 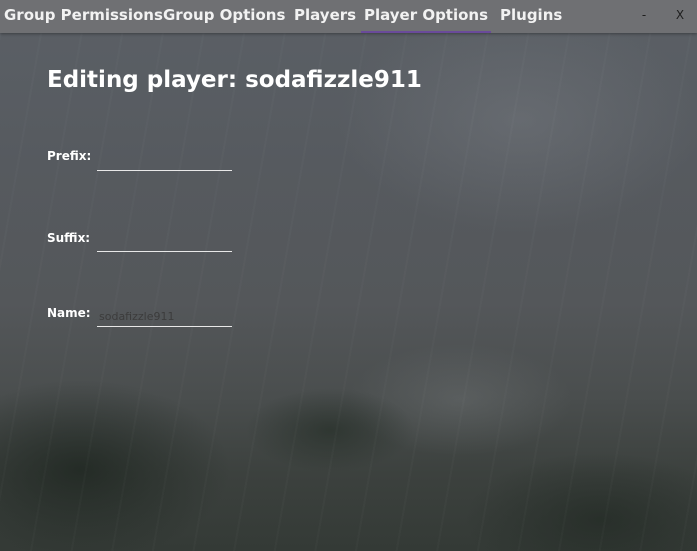 What do you see at coordinates (164, 161) in the screenshot?
I see `prefix-input` at bounding box center [164, 161].